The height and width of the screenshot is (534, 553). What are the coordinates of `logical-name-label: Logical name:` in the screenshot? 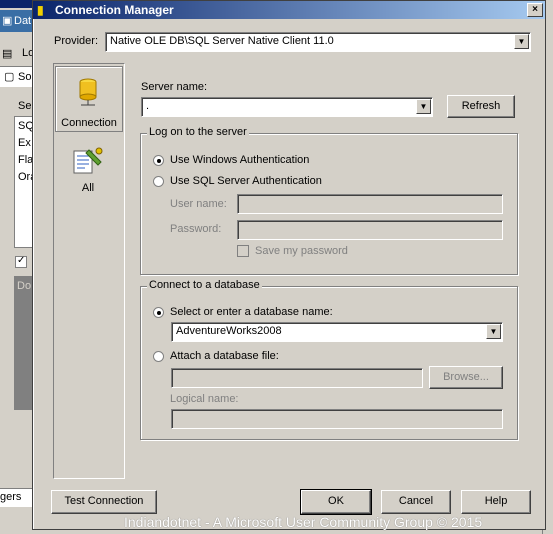 It's located at (204, 399).